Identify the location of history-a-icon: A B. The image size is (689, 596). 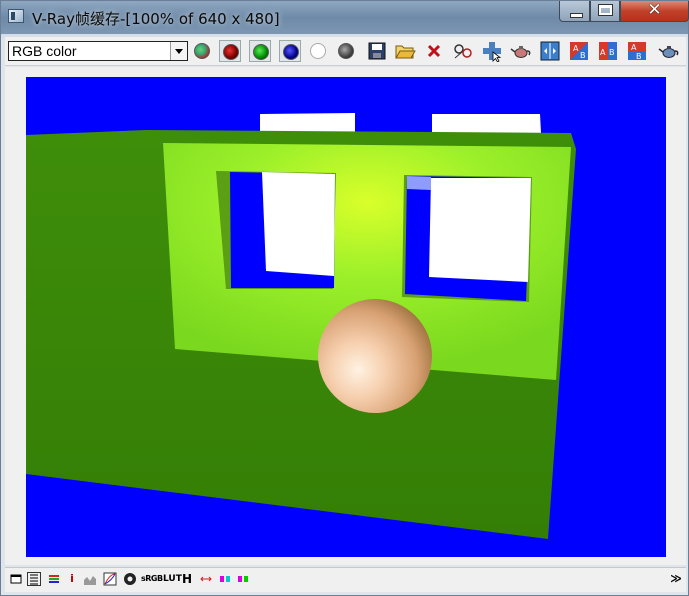
(579, 51).